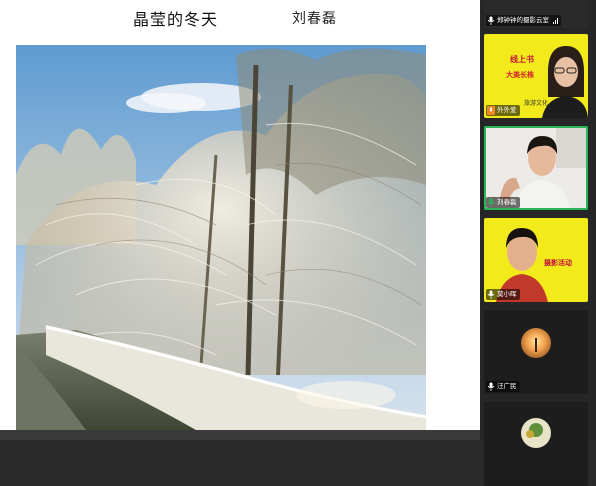 This screenshot has height=486, width=596. I want to click on participant-tile, so click(536, 444).